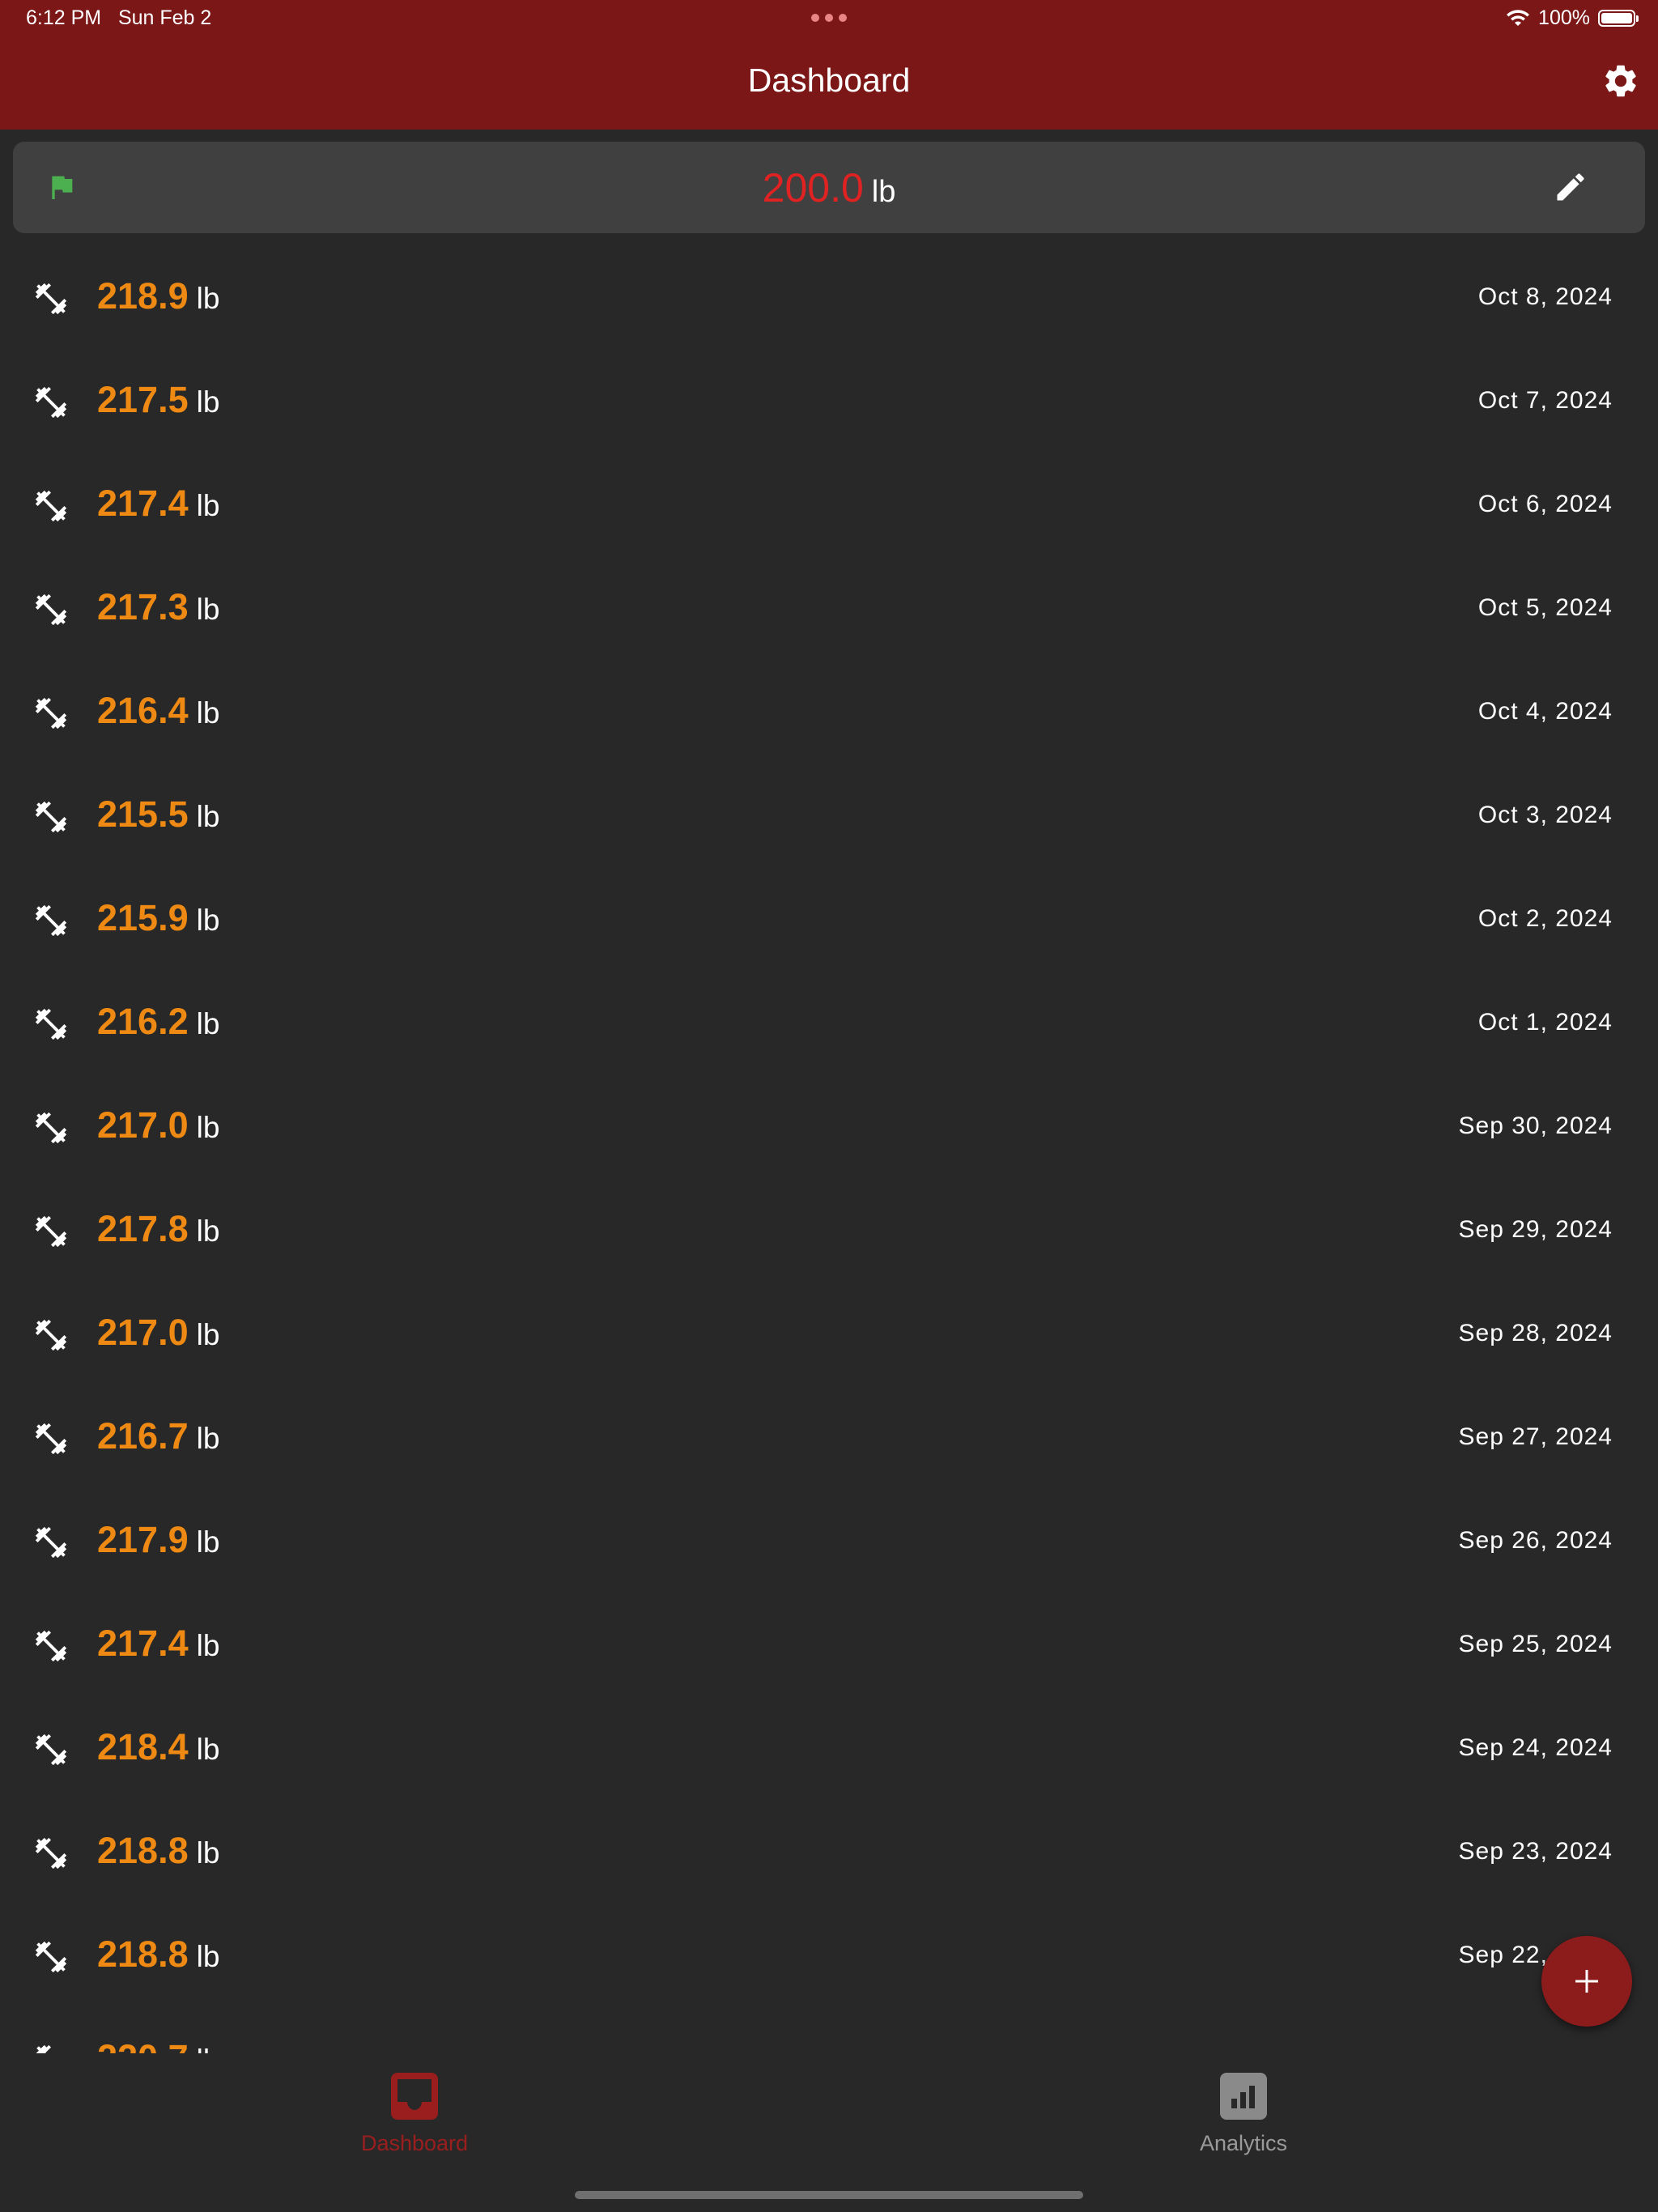 This screenshot has width=1658, height=2212. What do you see at coordinates (1545, 401) in the screenshot?
I see `entry-date: Oct 7, 2024` at bounding box center [1545, 401].